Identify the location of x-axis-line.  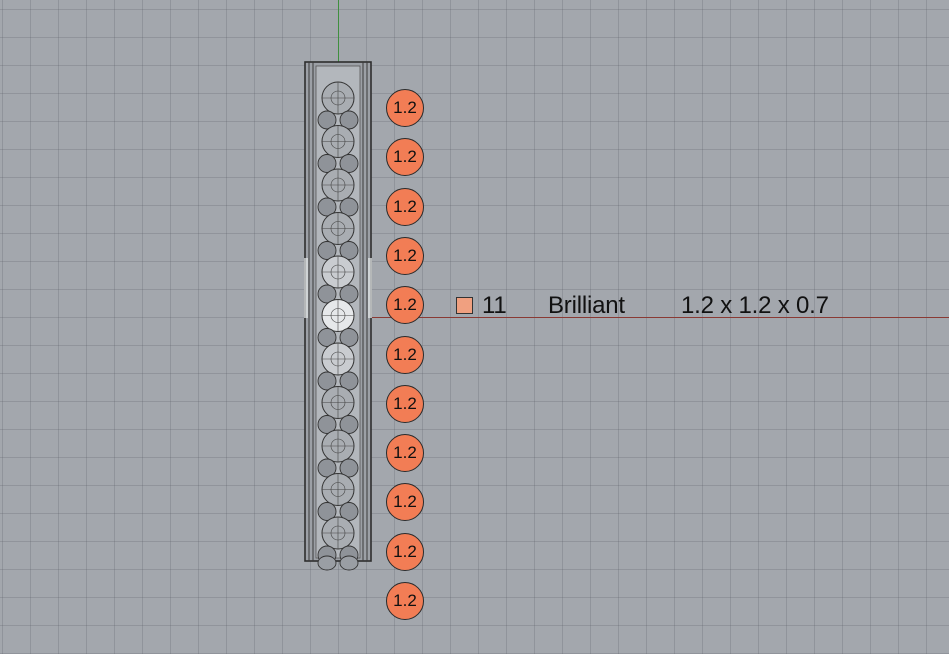
(643, 317).